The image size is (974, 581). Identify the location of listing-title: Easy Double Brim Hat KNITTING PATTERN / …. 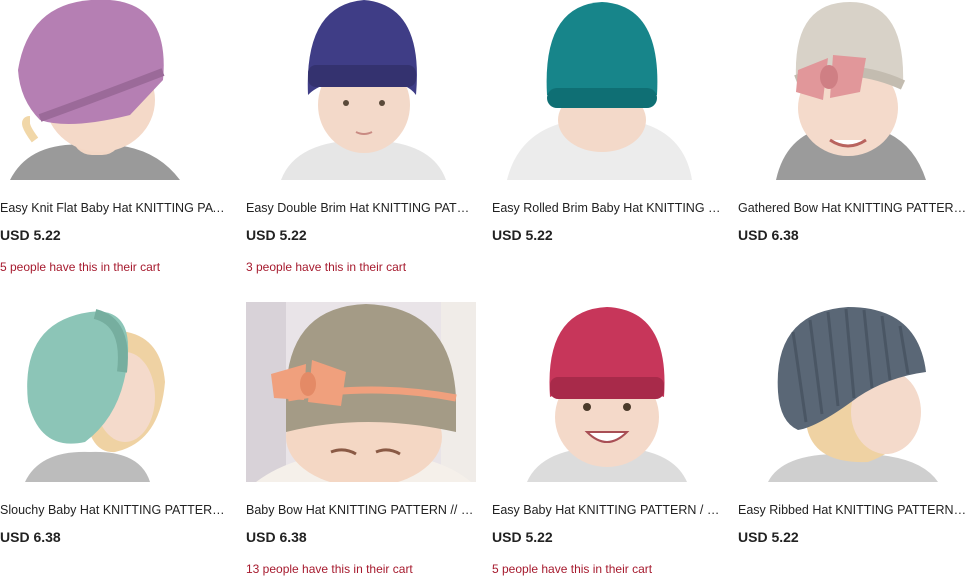
(361, 208).